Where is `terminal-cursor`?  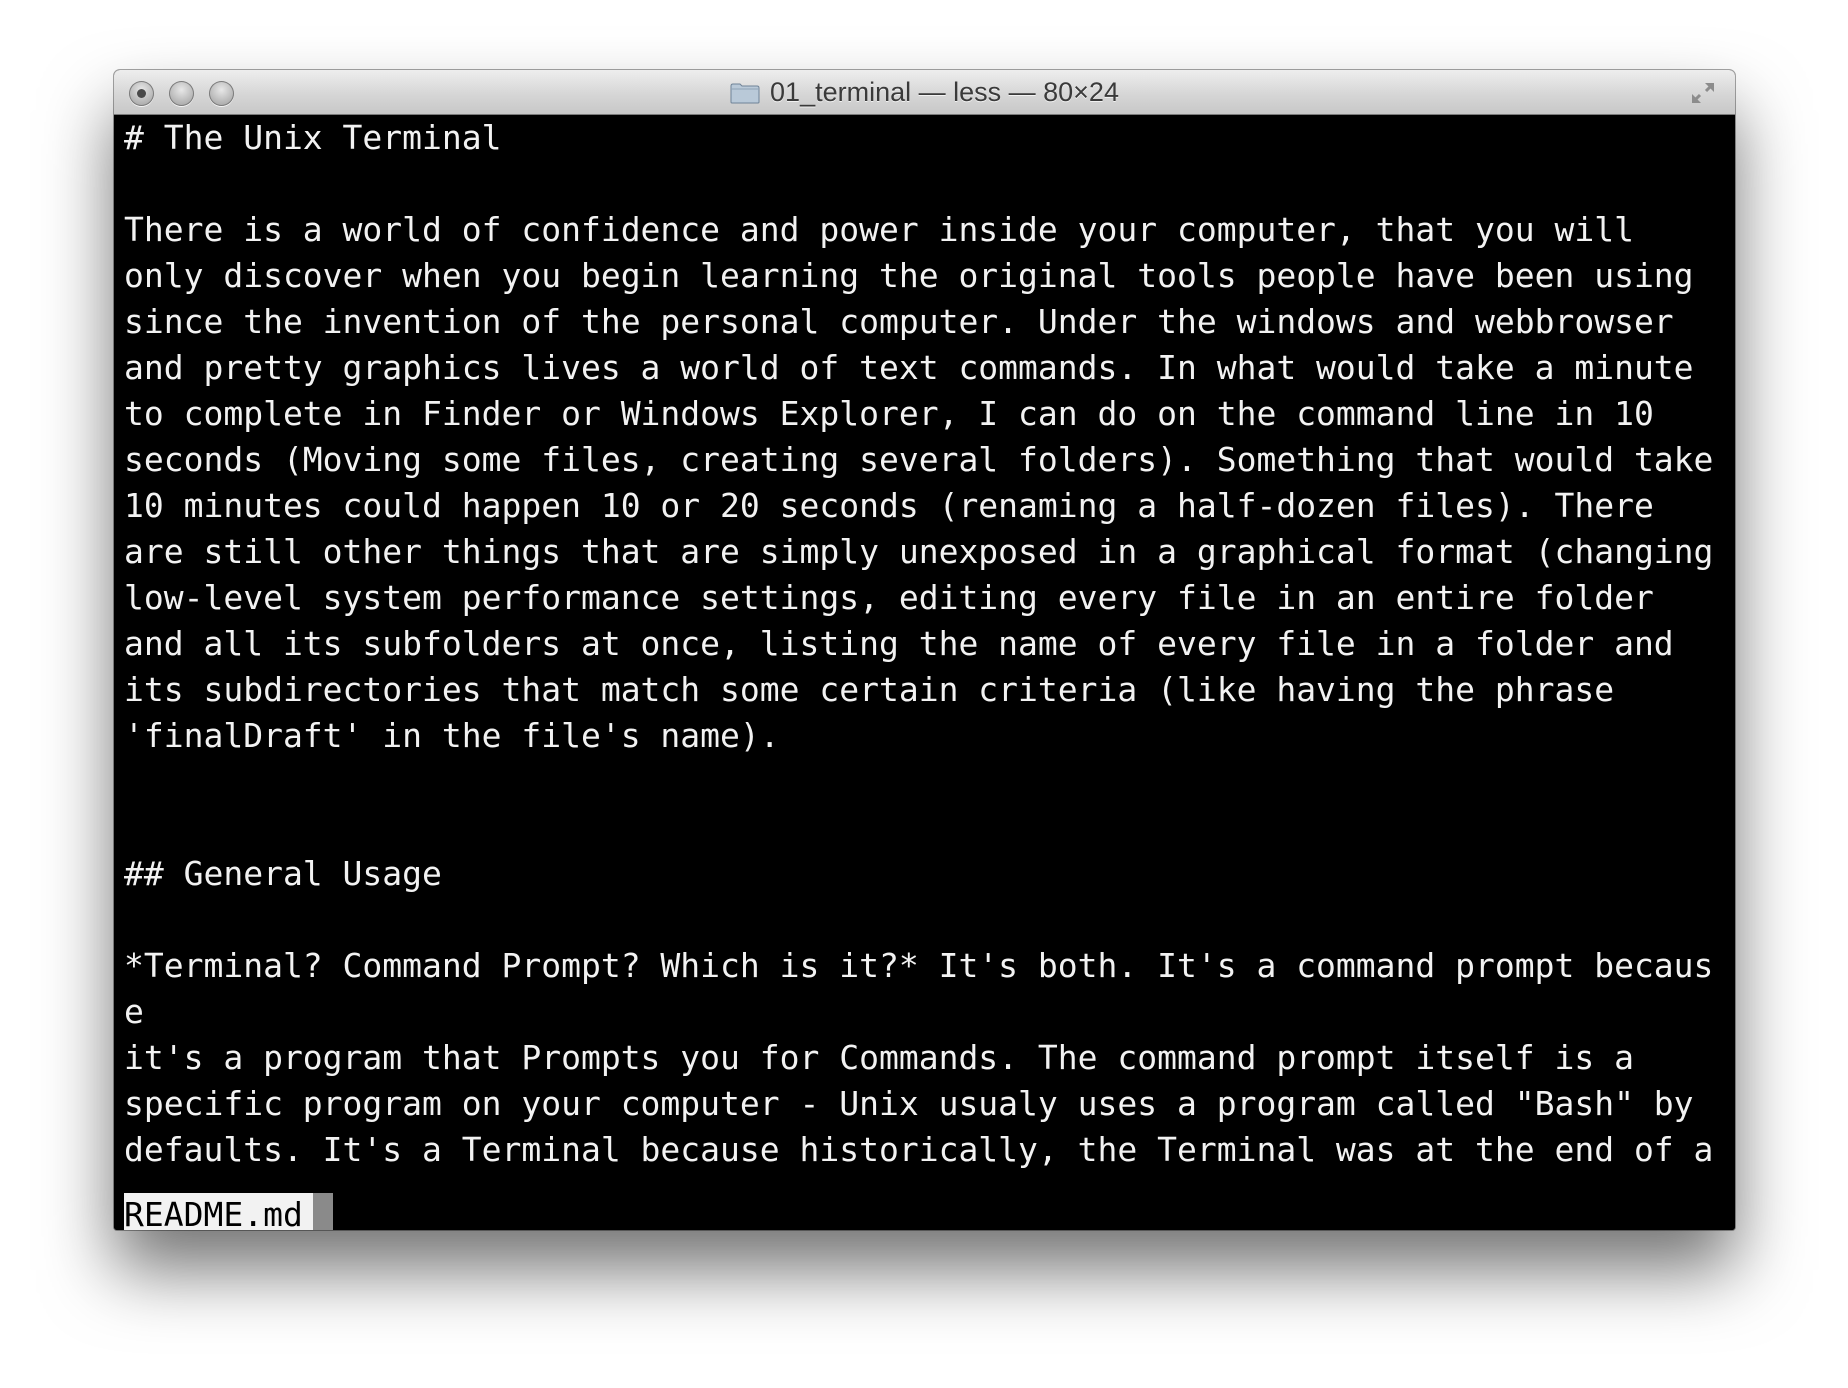
terminal-cursor is located at coordinates (322, 1211).